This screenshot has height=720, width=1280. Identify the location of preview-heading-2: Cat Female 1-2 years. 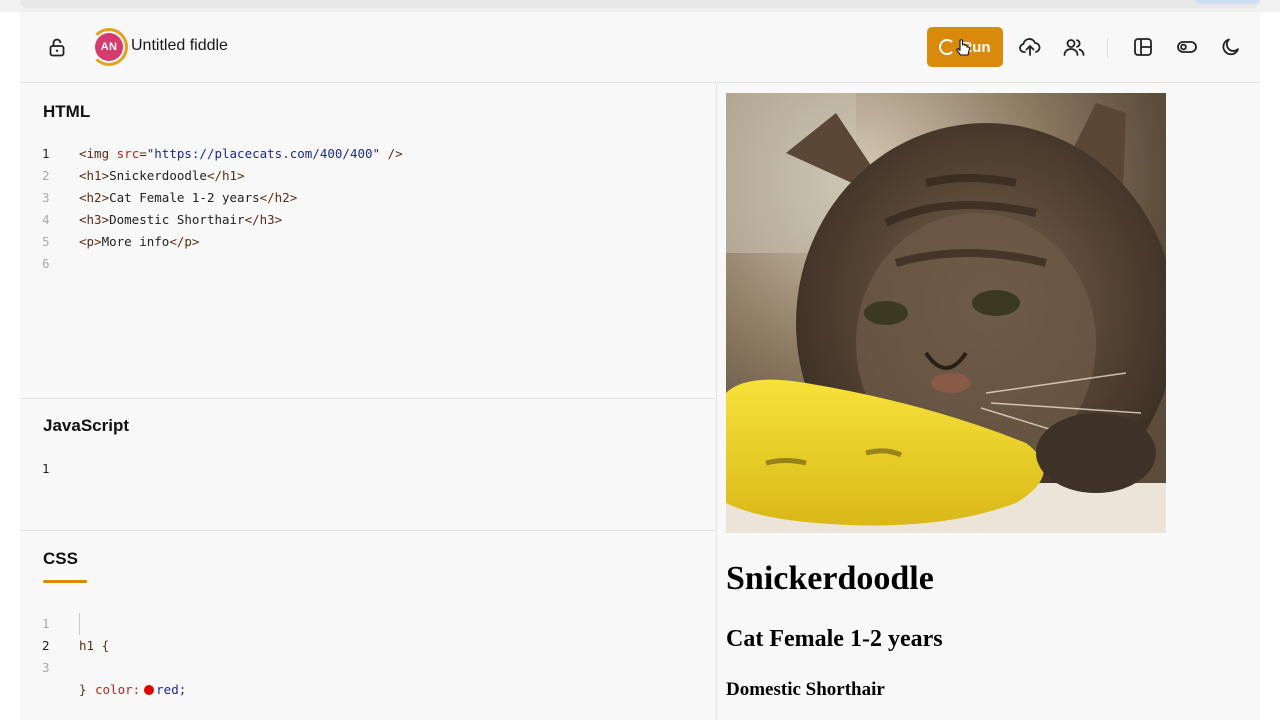
(834, 639).